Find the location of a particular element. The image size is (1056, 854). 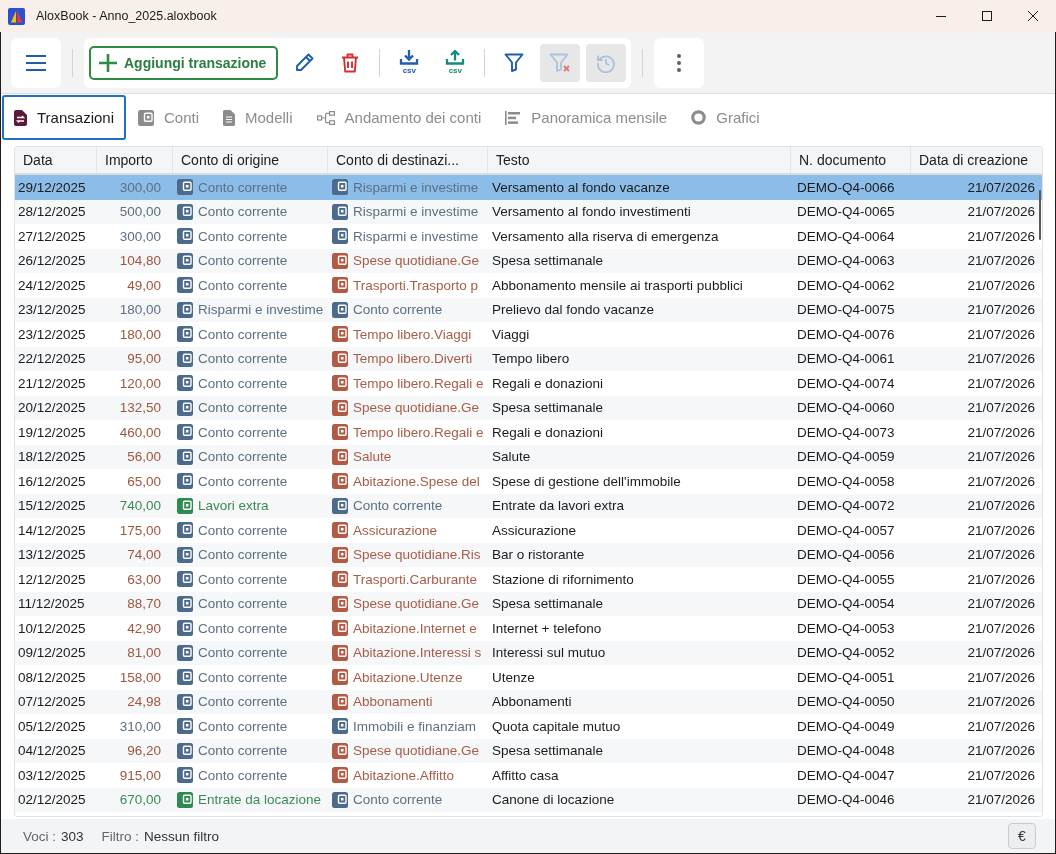

description-text: Quota capitale mutuo is located at coordinates (556, 726).